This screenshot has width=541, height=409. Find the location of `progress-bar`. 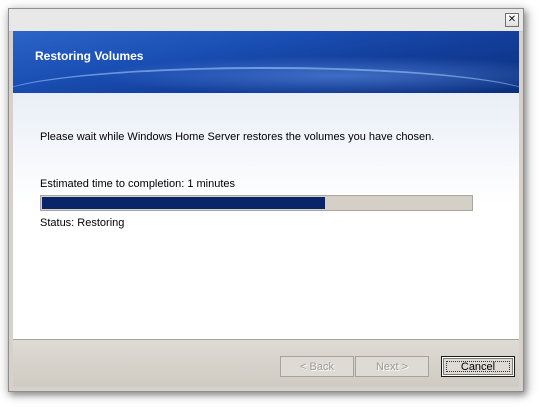

progress-bar is located at coordinates (256, 203).